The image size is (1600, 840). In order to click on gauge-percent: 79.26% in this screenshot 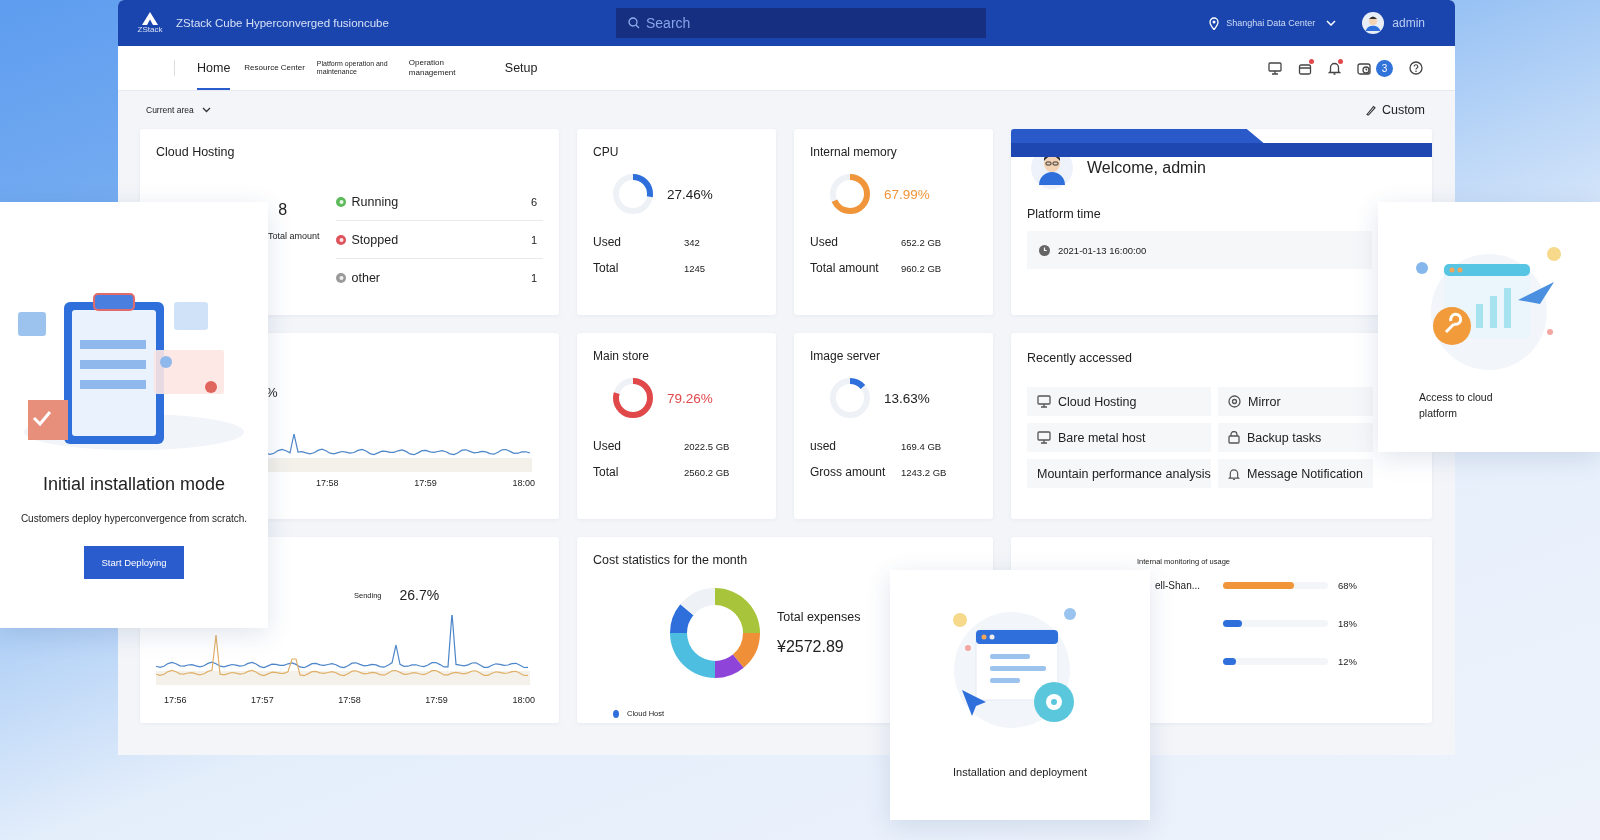, I will do `click(690, 398)`.